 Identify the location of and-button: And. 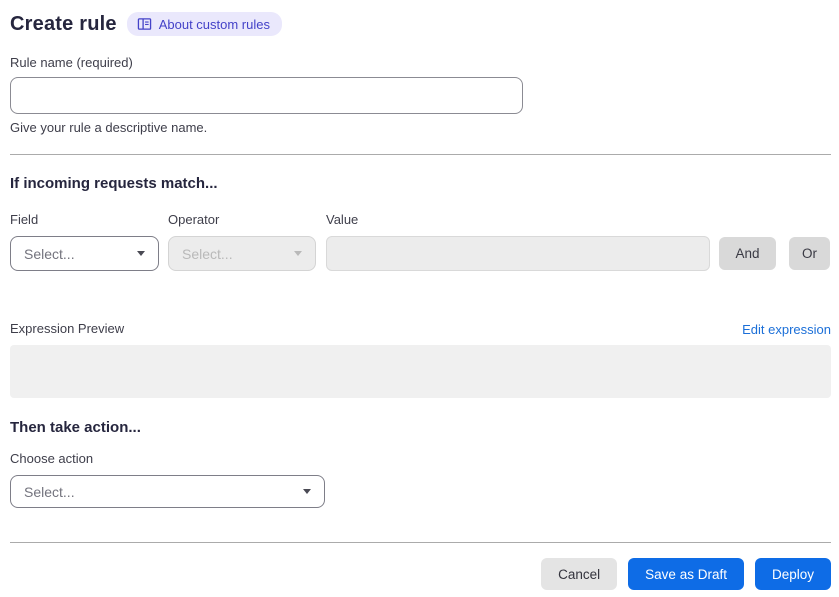
(747, 253).